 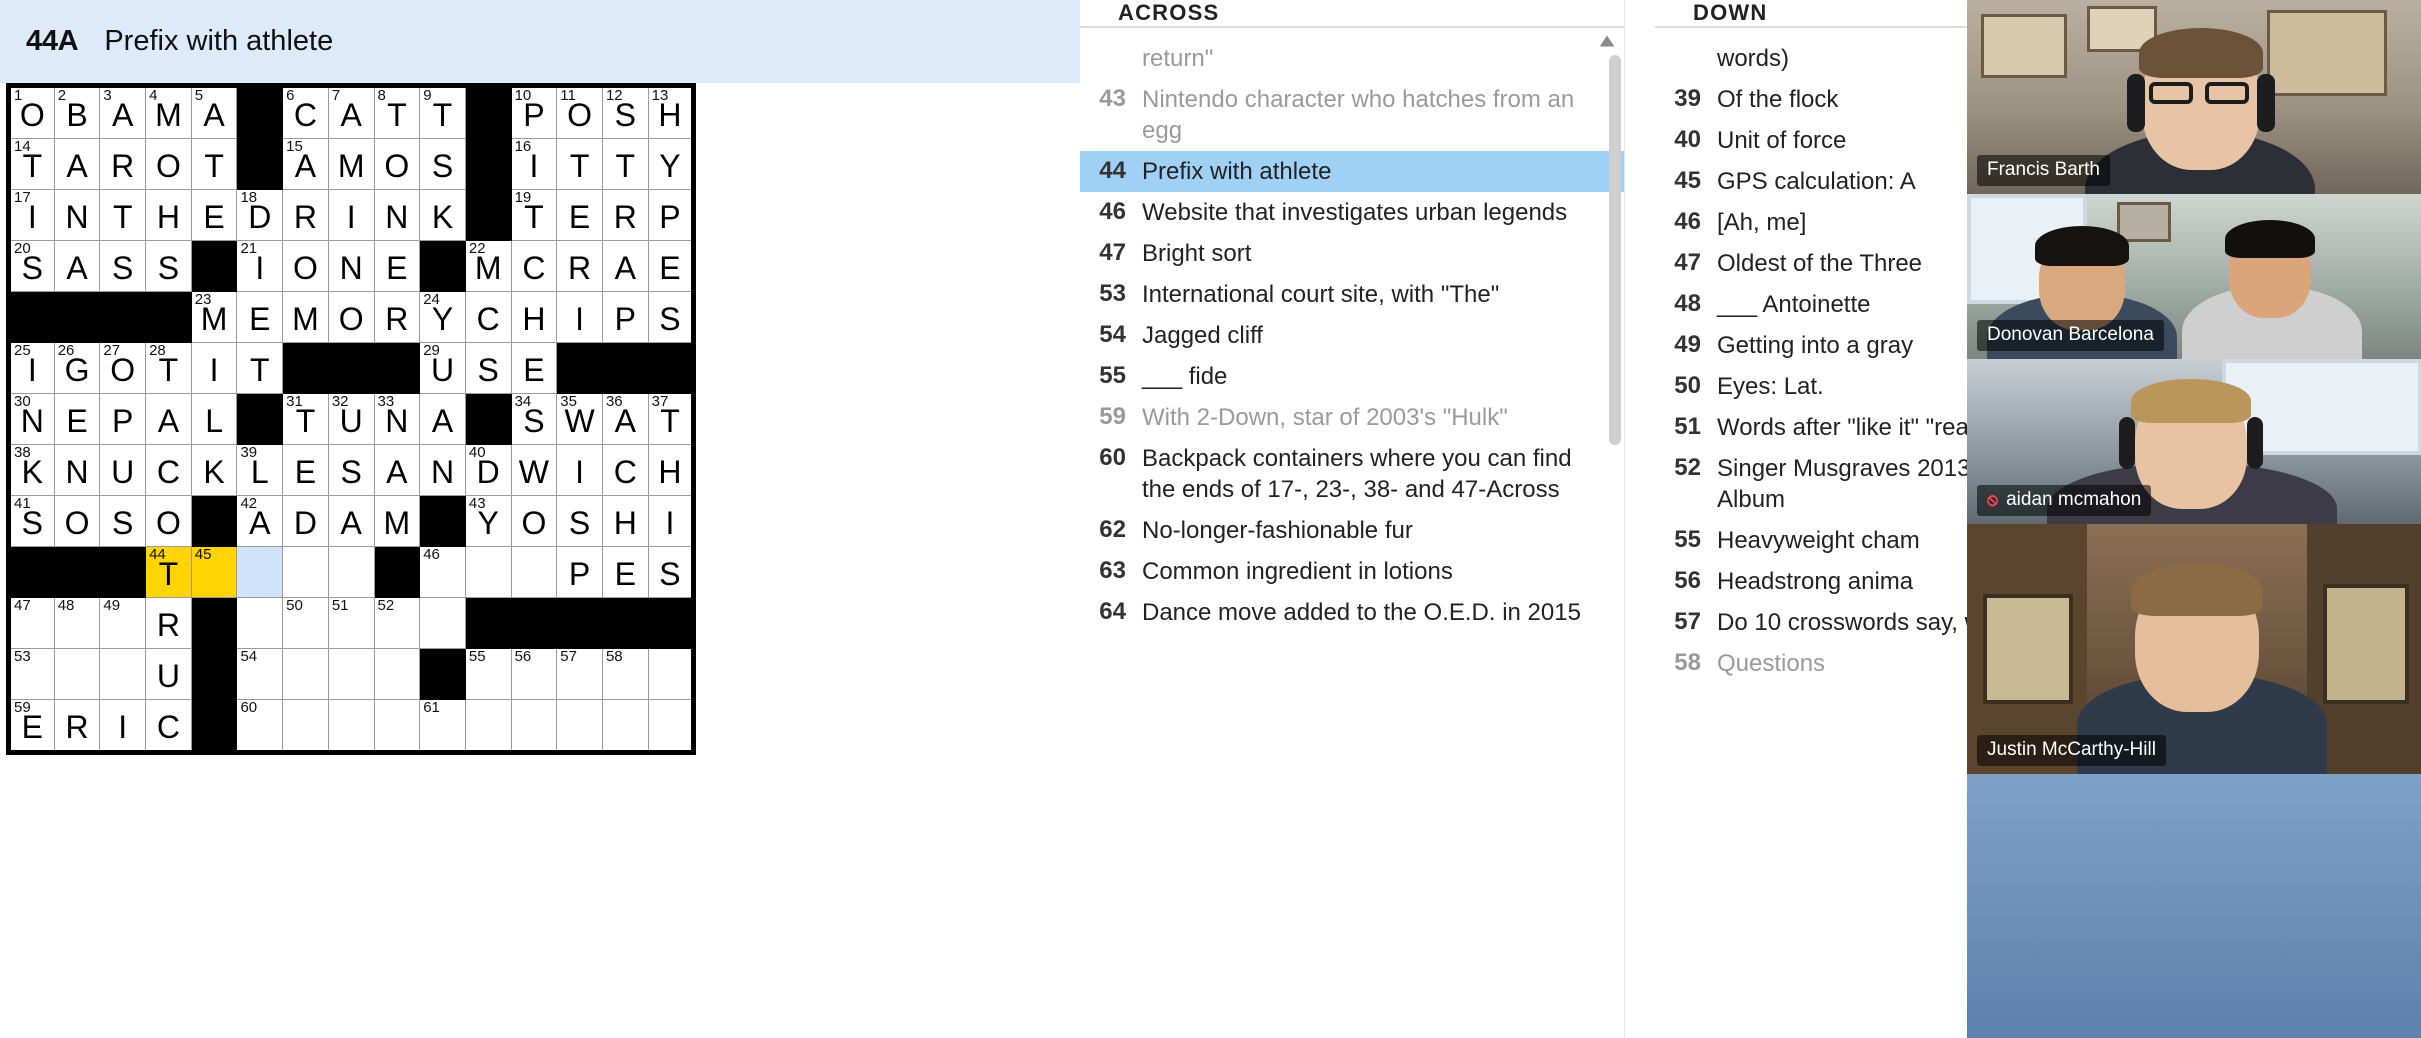 I want to click on grid-cell: 24 Y, so click(x=442, y=317).